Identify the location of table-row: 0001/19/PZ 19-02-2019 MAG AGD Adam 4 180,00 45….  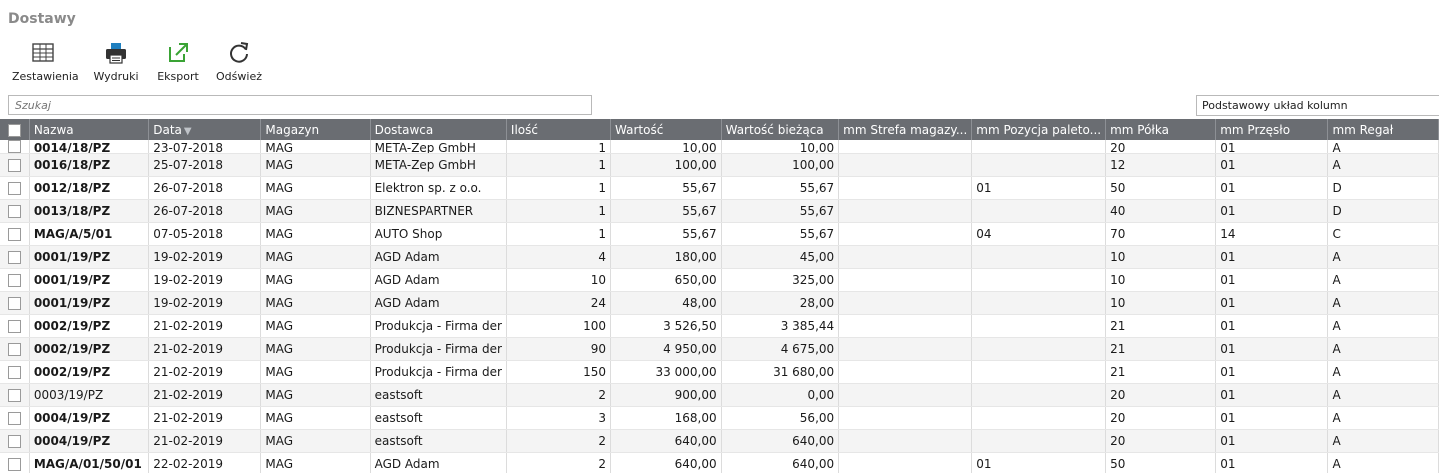
(719, 257).